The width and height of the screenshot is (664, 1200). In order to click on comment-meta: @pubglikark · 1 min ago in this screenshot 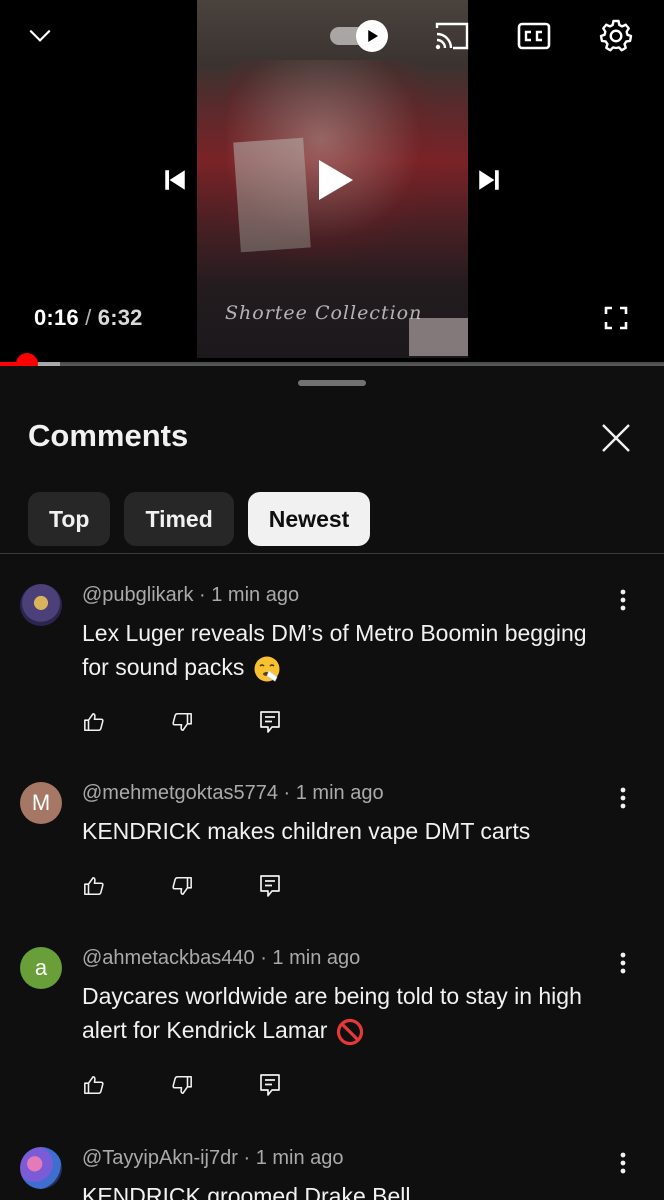, I will do `click(191, 595)`.